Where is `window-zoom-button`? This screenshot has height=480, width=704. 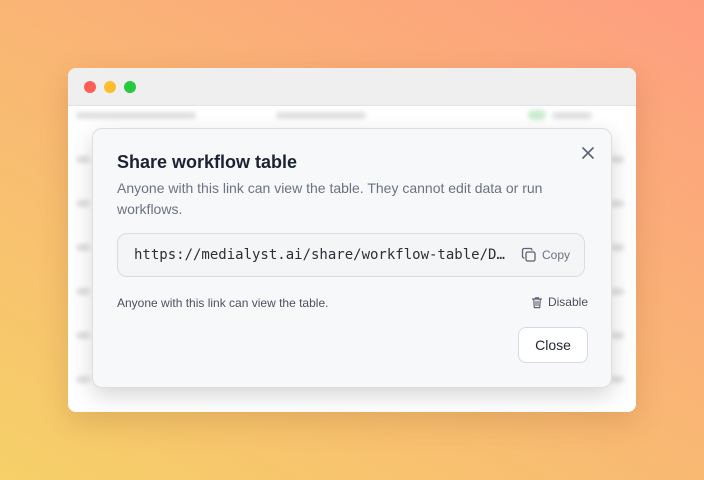
window-zoom-button is located at coordinates (130, 87).